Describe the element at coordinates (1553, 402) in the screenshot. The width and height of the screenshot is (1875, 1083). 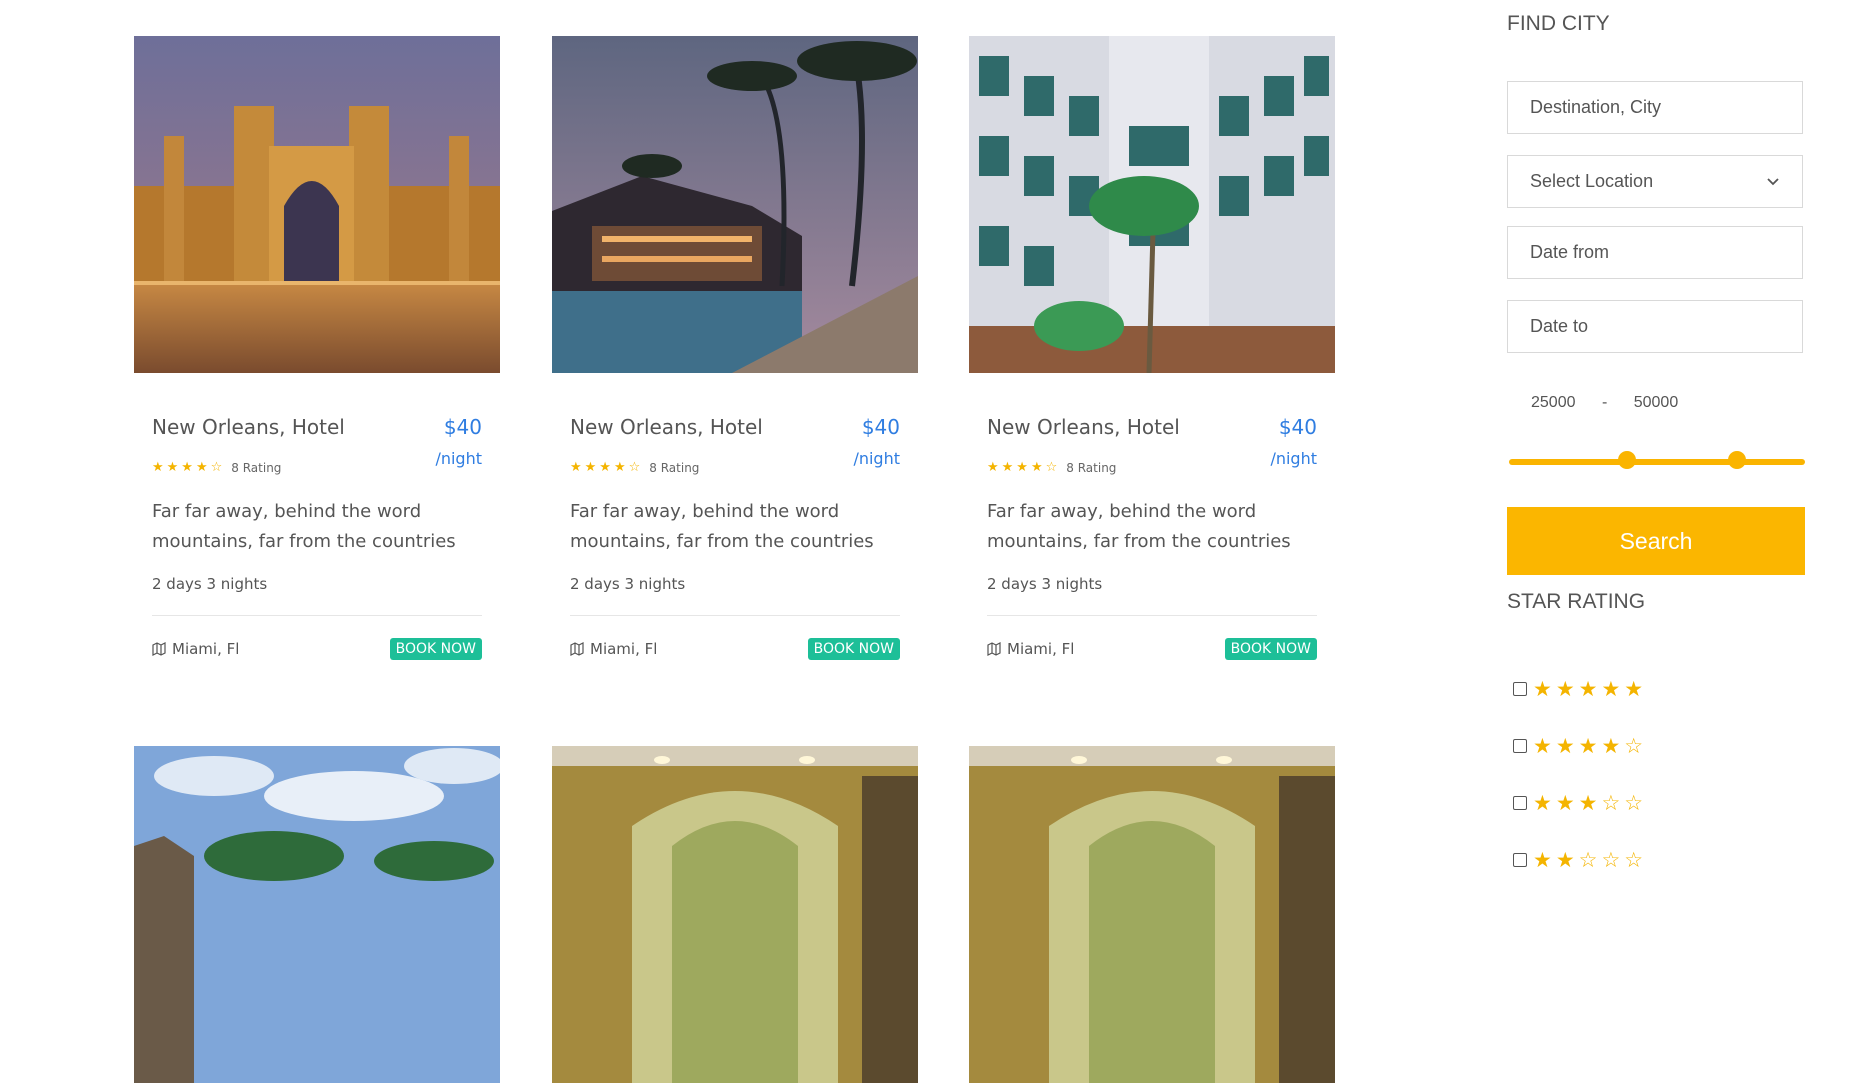
I see `price-min: 25000` at that location.